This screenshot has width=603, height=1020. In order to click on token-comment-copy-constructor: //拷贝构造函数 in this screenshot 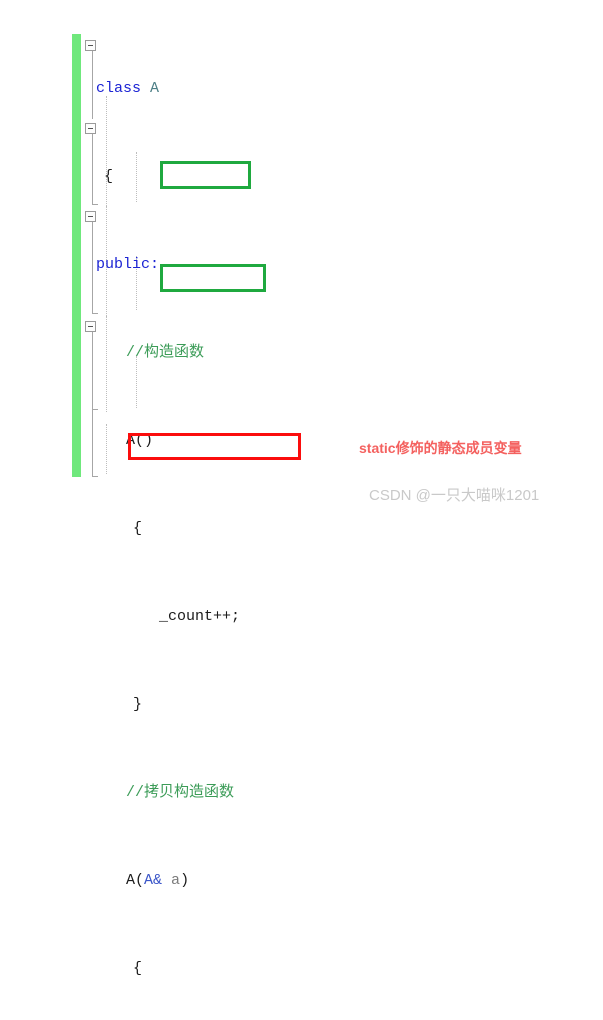, I will do `click(180, 792)`.